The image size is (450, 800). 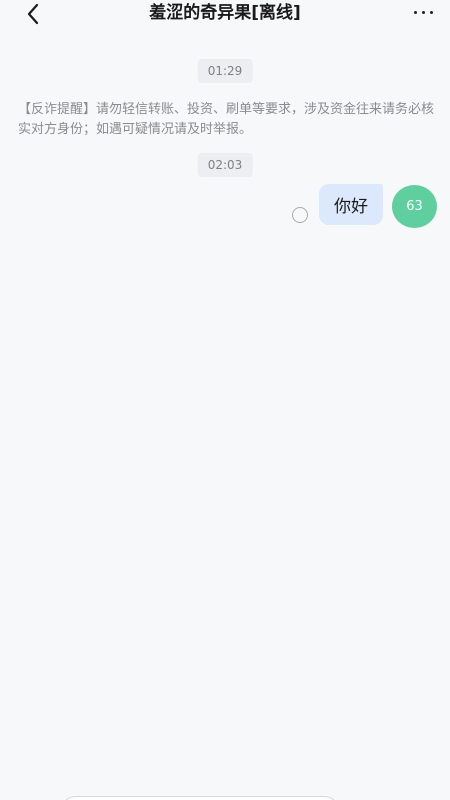 I want to click on back-button, so click(x=33, y=14).